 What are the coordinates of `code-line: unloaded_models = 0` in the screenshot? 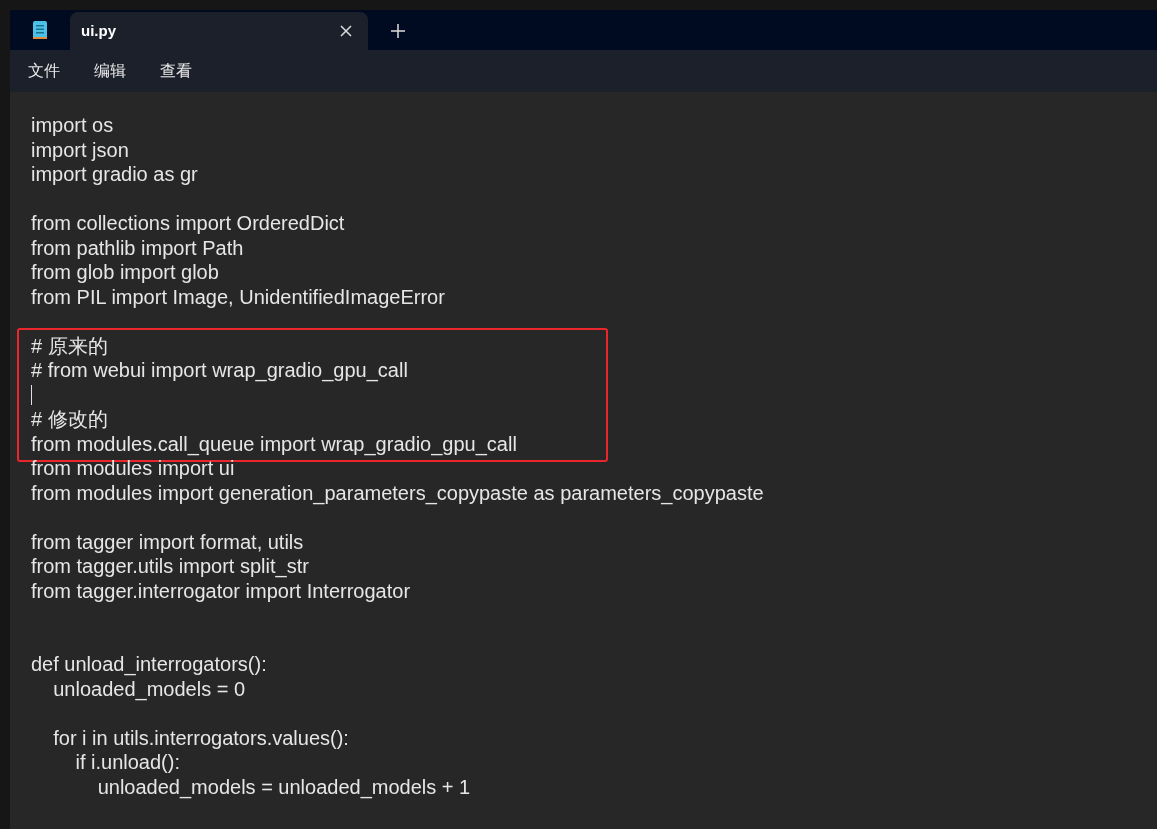 It's located at (149, 688).